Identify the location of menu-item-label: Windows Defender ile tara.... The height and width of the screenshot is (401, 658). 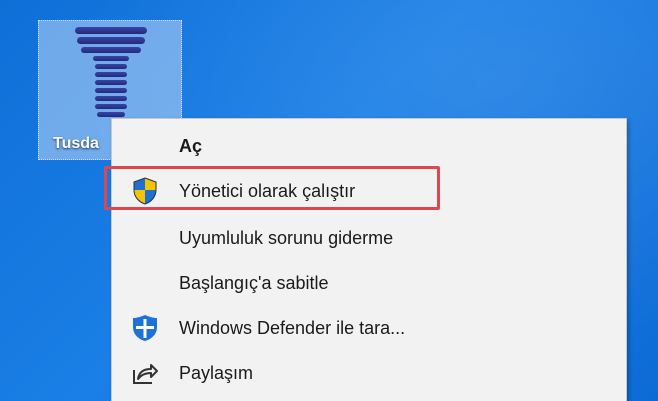
(292, 327).